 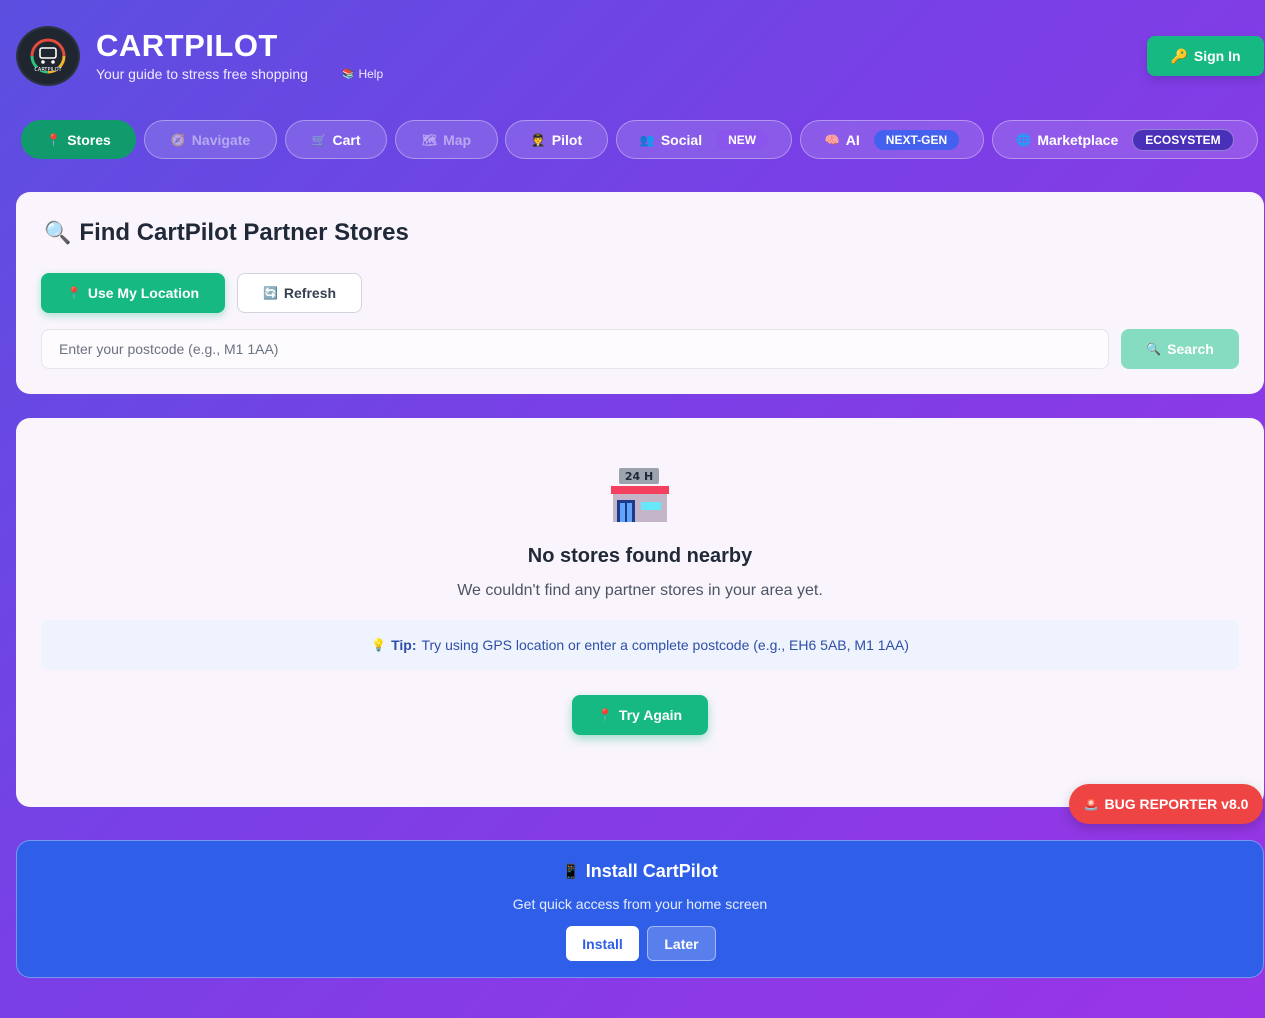 I want to click on install-heading: 📱 Install CartPilot, so click(x=640, y=871).